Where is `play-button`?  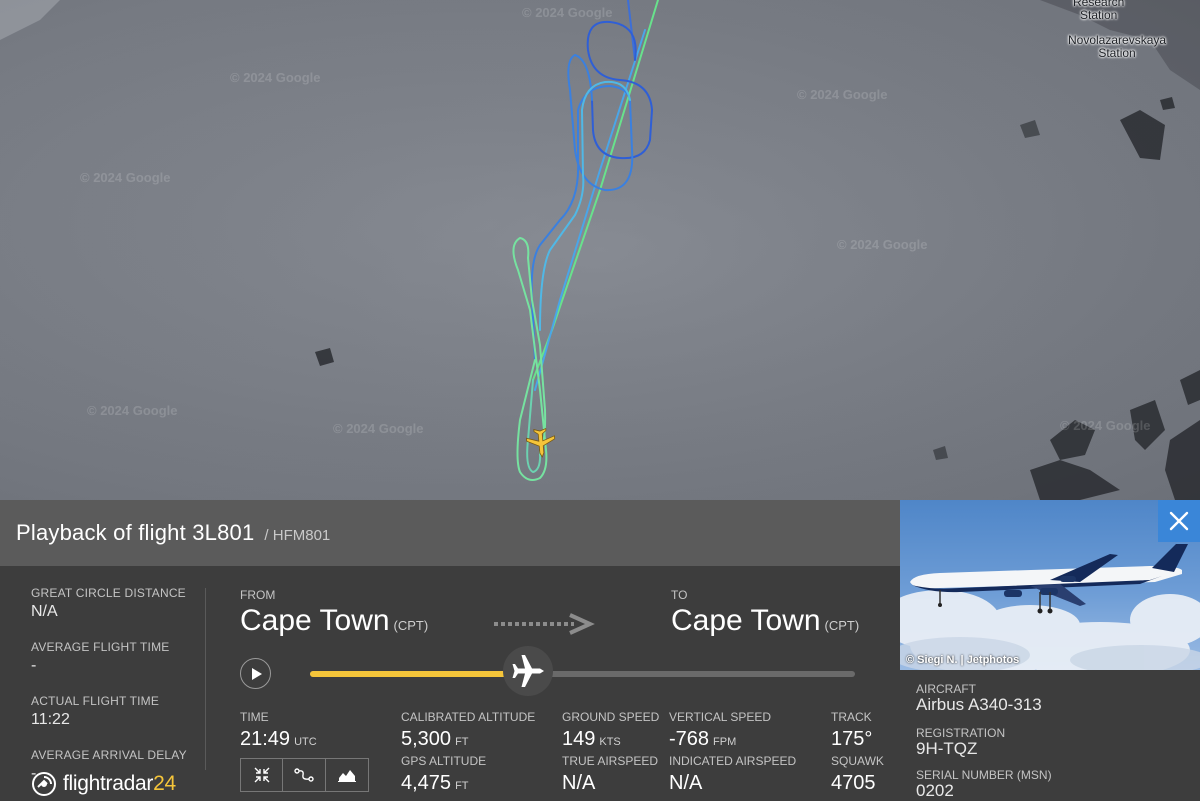 play-button is located at coordinates (255, 673).